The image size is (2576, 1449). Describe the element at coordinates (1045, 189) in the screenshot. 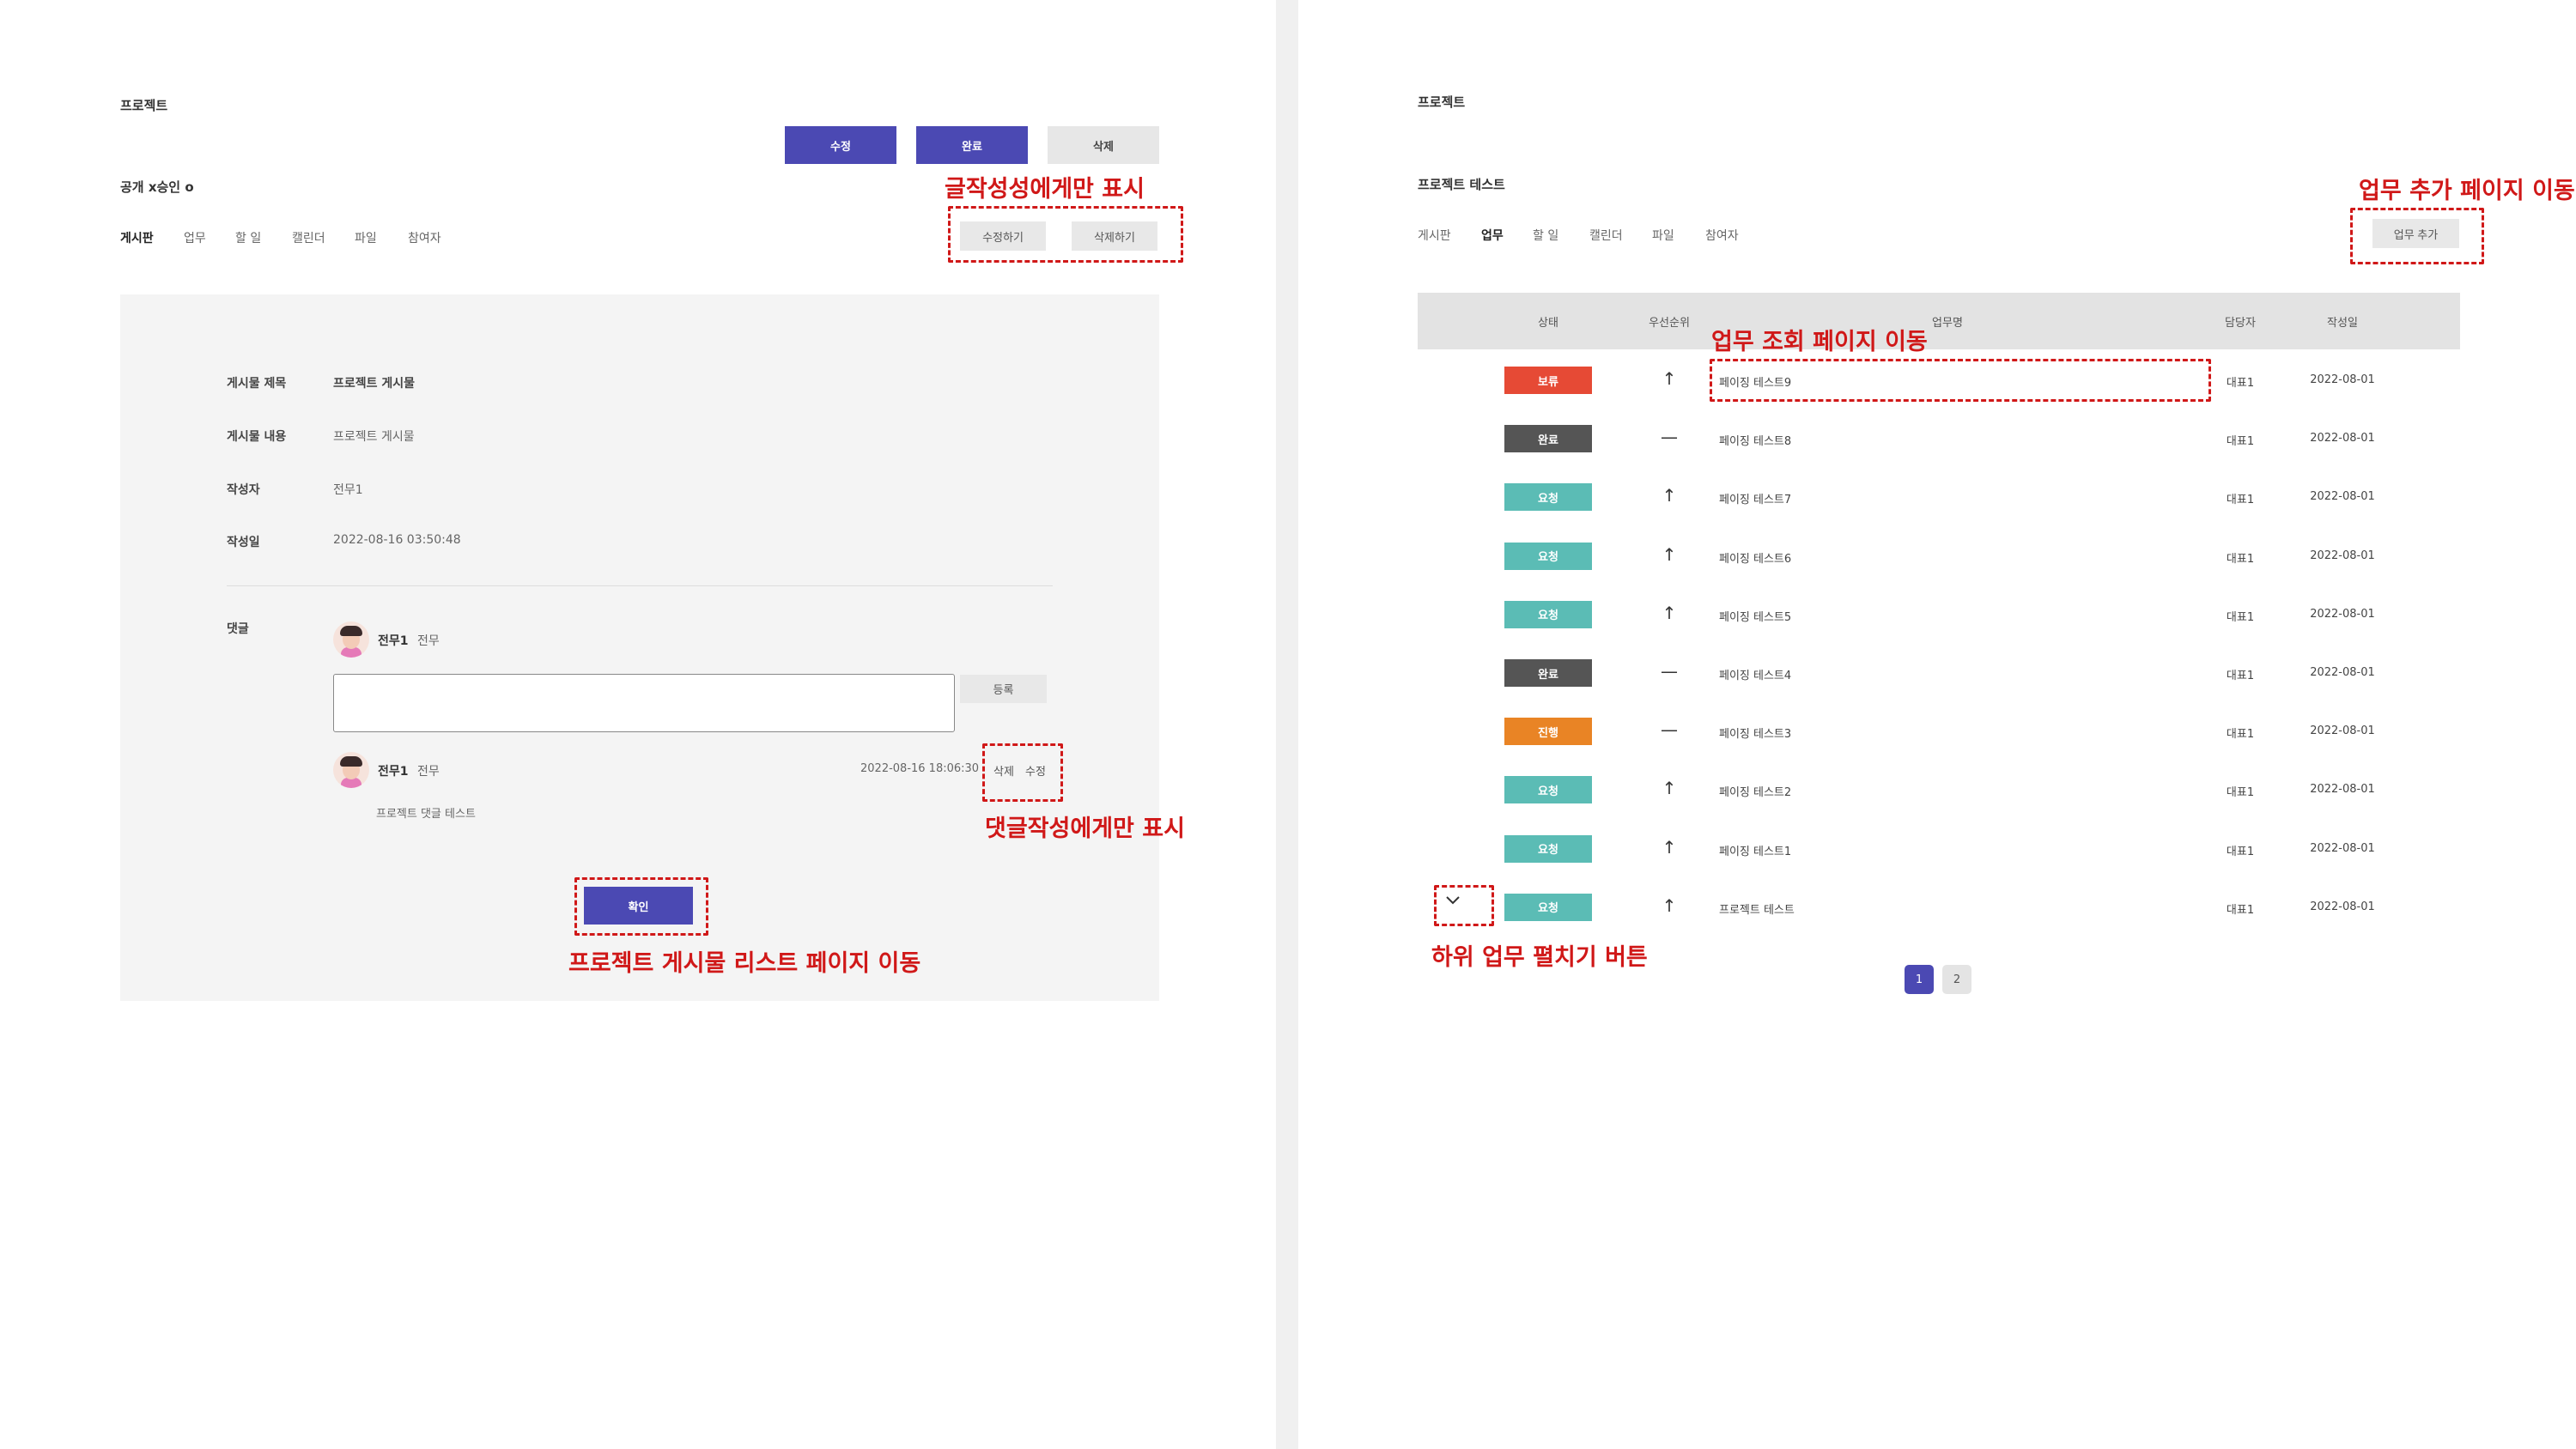

I see `annotation-post-author-only: 글작성성에게만 표시` at that location.